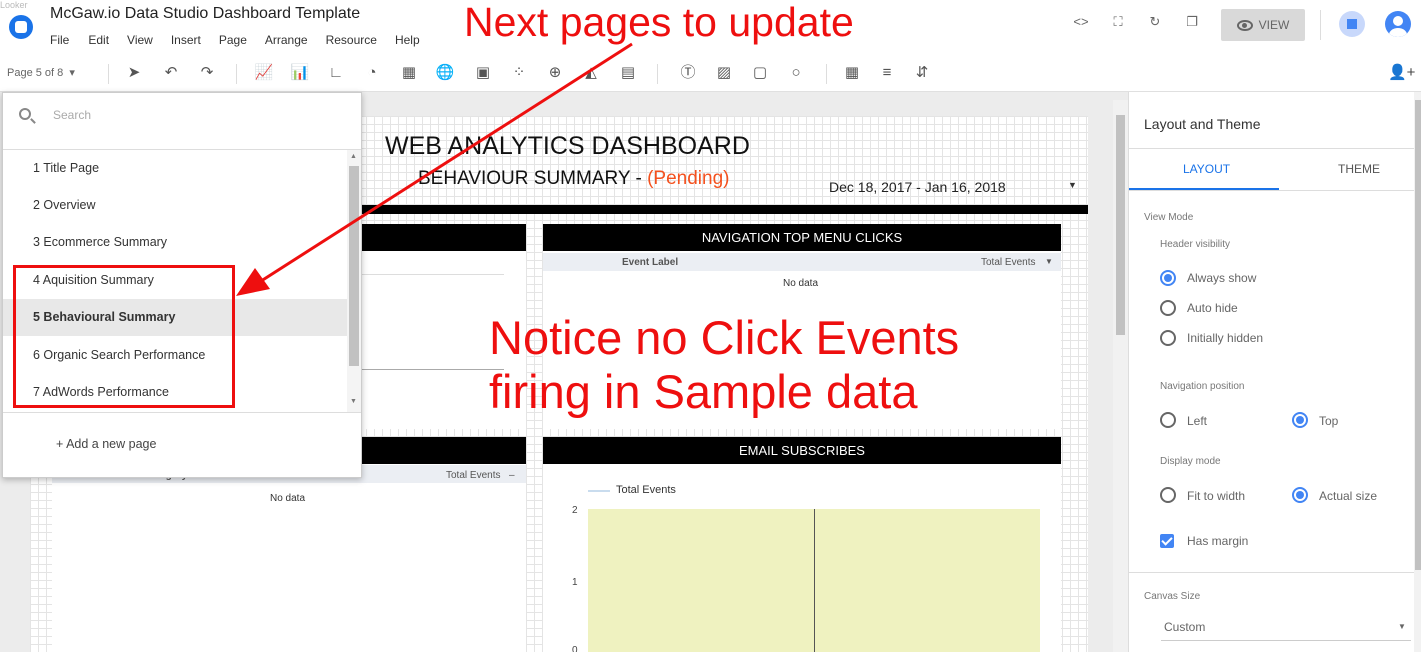 This screenshot has height=652, width=1421. Describe the element at coordinates (351, 40) in the screenshot. I see `menu-resource: Resource` at that location.